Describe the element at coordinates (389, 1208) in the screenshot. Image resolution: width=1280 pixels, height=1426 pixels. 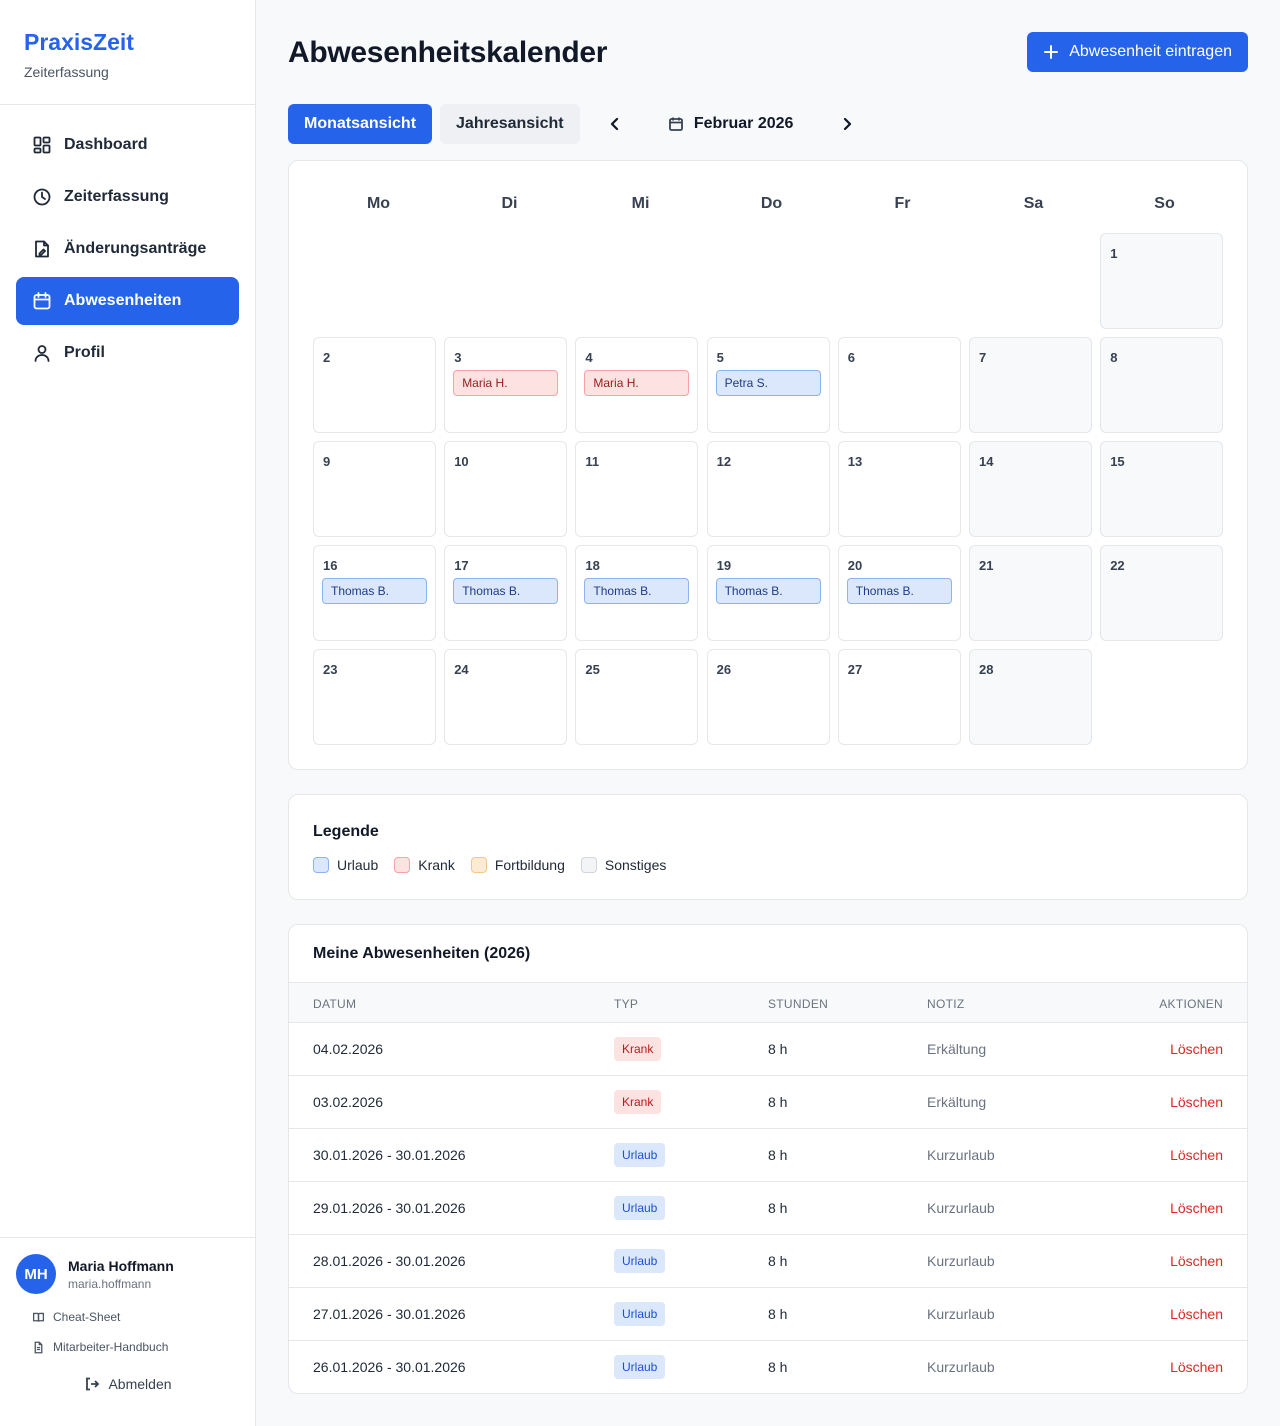
I see `absence-date: 29.01.2026 - 30.01.2026` at that location.